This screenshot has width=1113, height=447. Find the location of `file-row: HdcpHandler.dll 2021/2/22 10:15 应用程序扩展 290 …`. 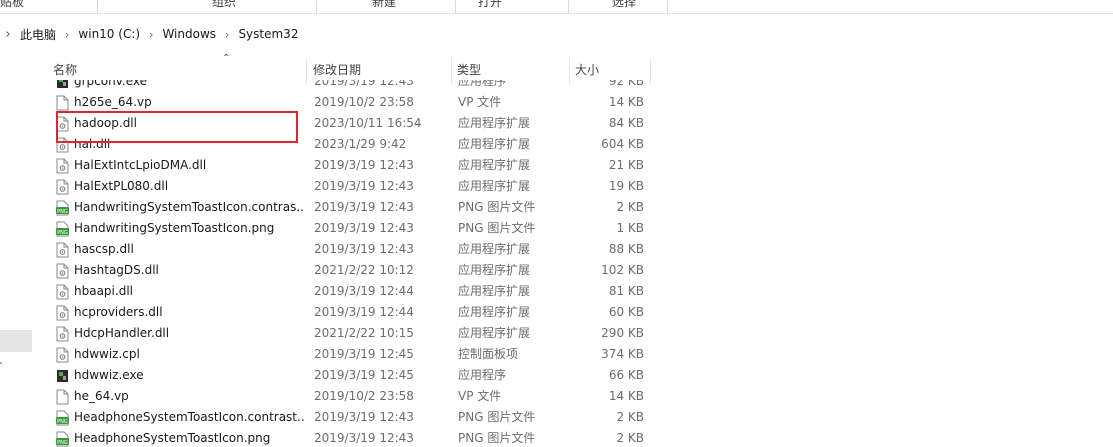

file-row: HdcpHandler.dll 2021/2/22 10:15 应用程序扩展 290 … is located at coordinates (358, 333).